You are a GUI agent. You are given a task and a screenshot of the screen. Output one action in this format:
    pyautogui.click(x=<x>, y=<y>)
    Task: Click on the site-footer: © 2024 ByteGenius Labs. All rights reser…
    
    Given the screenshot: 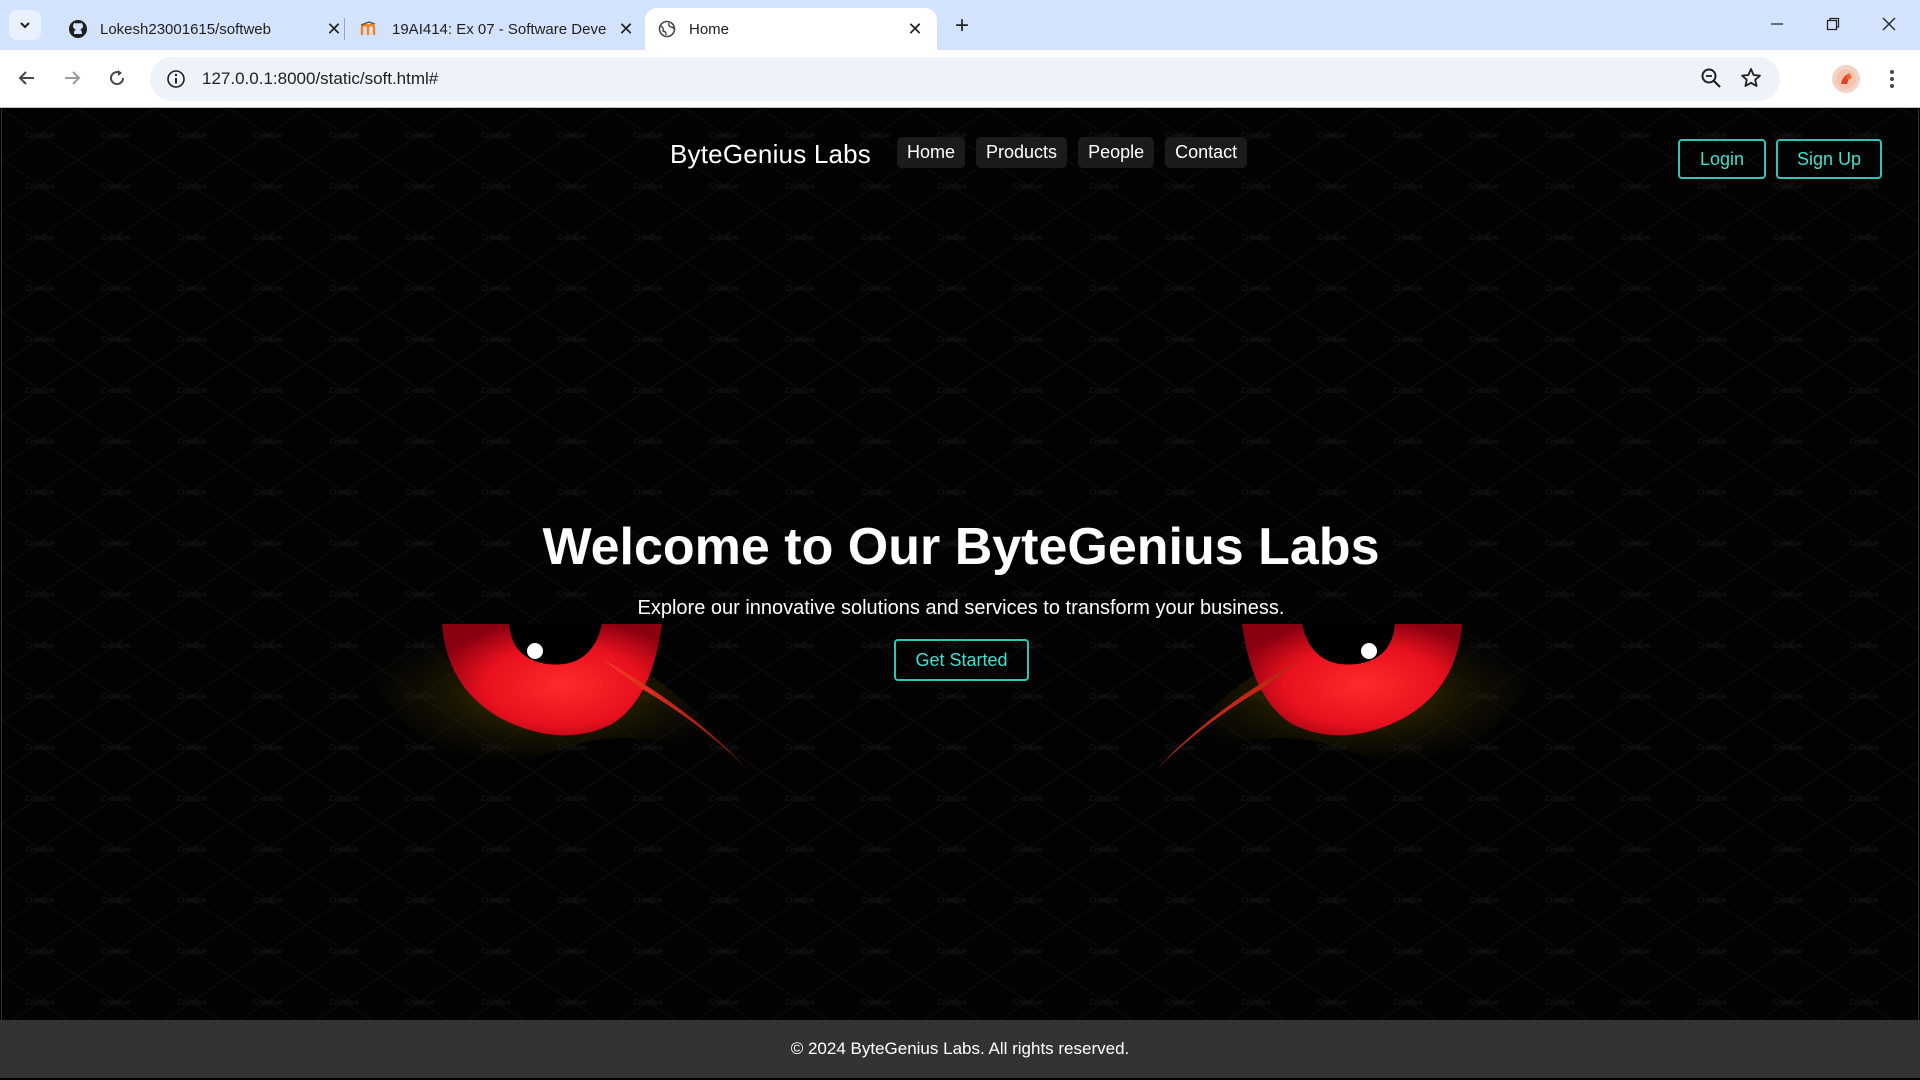 What is the action you would take?
    pyautogui.click(x=960, y=1049)
    